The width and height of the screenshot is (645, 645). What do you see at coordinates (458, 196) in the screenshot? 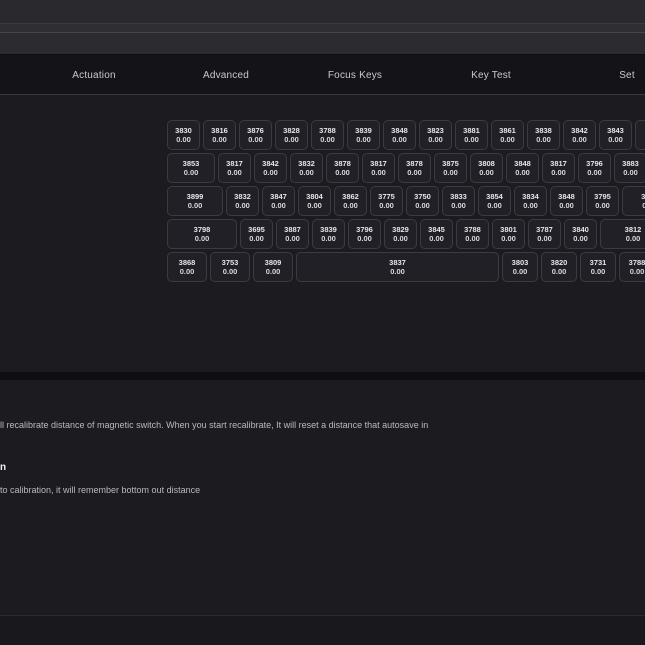
I see `key-raw-value: 3833` at bounding box center [458, 196].